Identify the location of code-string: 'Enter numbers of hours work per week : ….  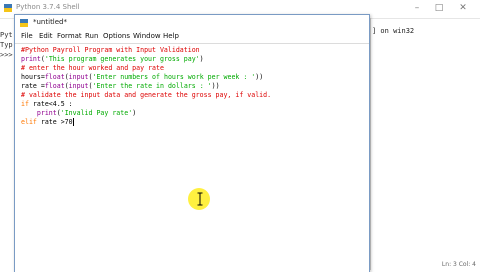
(174, 77).